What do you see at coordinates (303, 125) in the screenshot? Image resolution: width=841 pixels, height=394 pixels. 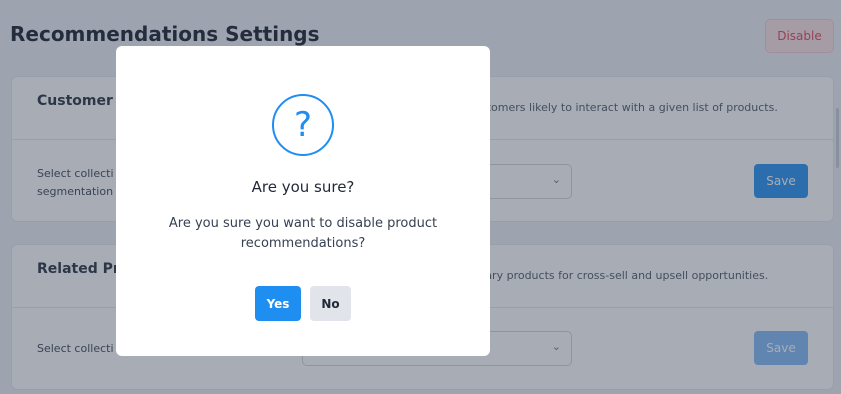 I see `question-circle-icon: ?` at bounding box center [303, 125].